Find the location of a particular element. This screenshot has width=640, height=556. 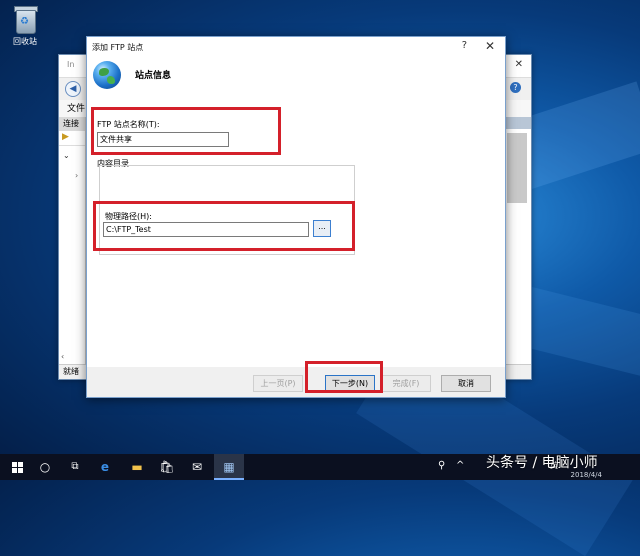

file-explorer-icon: ▬ is located at coordinates (137, 467).